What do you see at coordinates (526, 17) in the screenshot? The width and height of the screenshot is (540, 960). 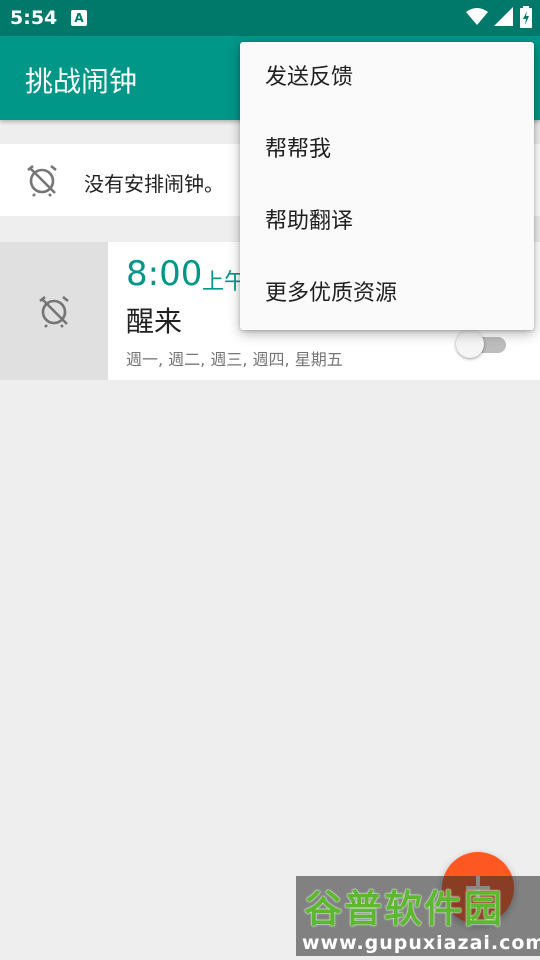 I see `battery-charging-icon` at bounding box center [526, 17].